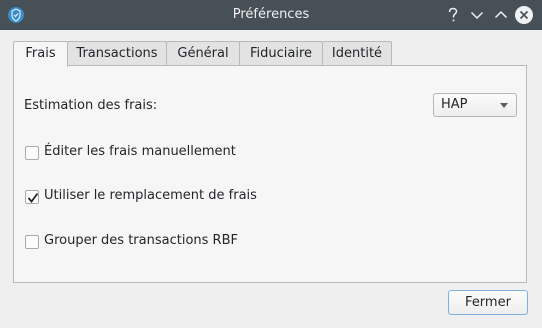  What do you see at coordinates (140, 151) in the screenshot?
I see `edit-fees-manually-label: Éditer les frais manuellement` at bounding box center [140, 151].